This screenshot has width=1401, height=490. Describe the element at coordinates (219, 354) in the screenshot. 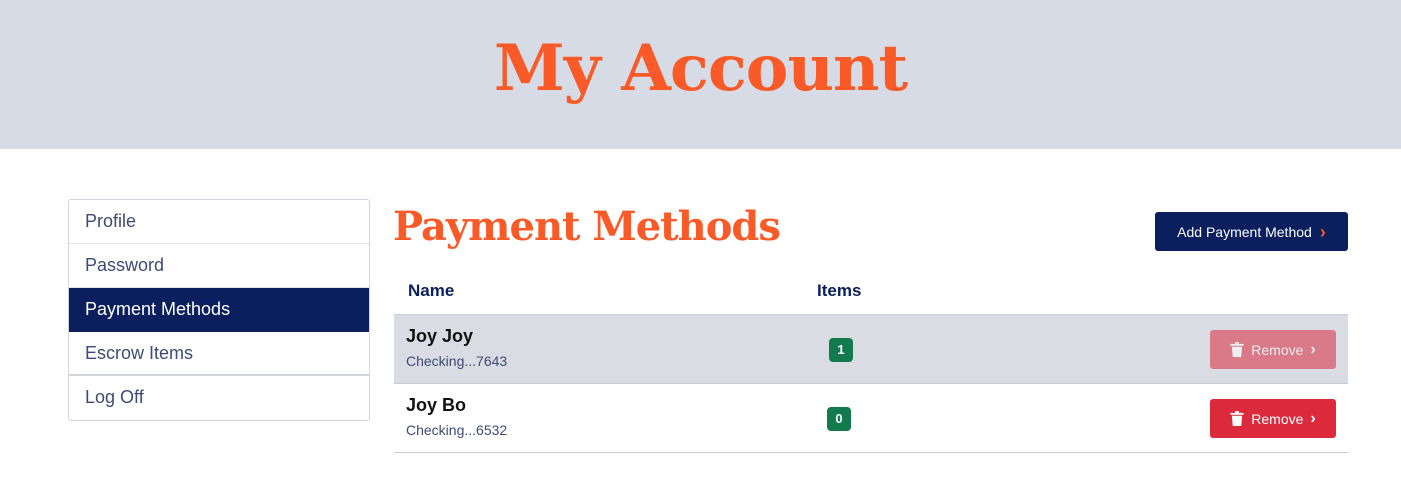

I see `sidebar-item-escrow-items: Escrow Items` at that location.